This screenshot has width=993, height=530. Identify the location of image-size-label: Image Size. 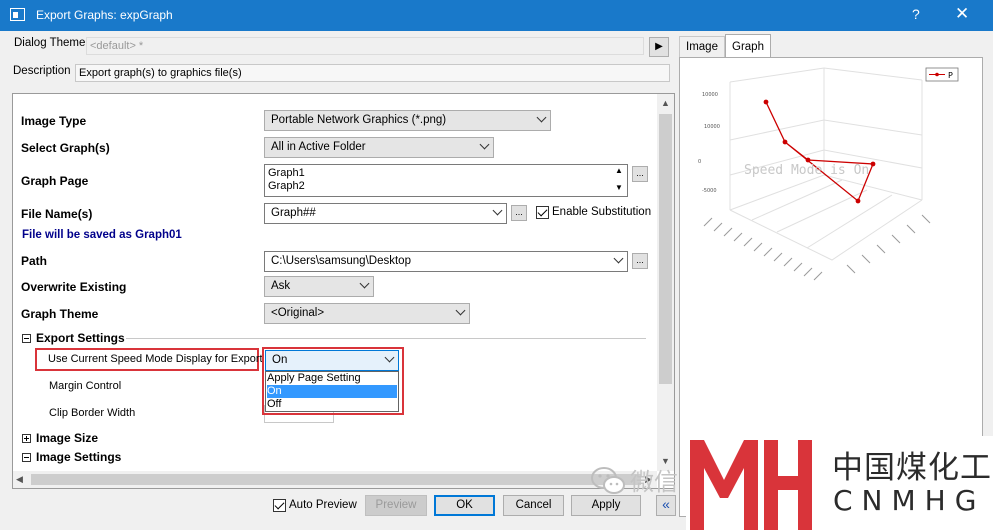
(67, 438).